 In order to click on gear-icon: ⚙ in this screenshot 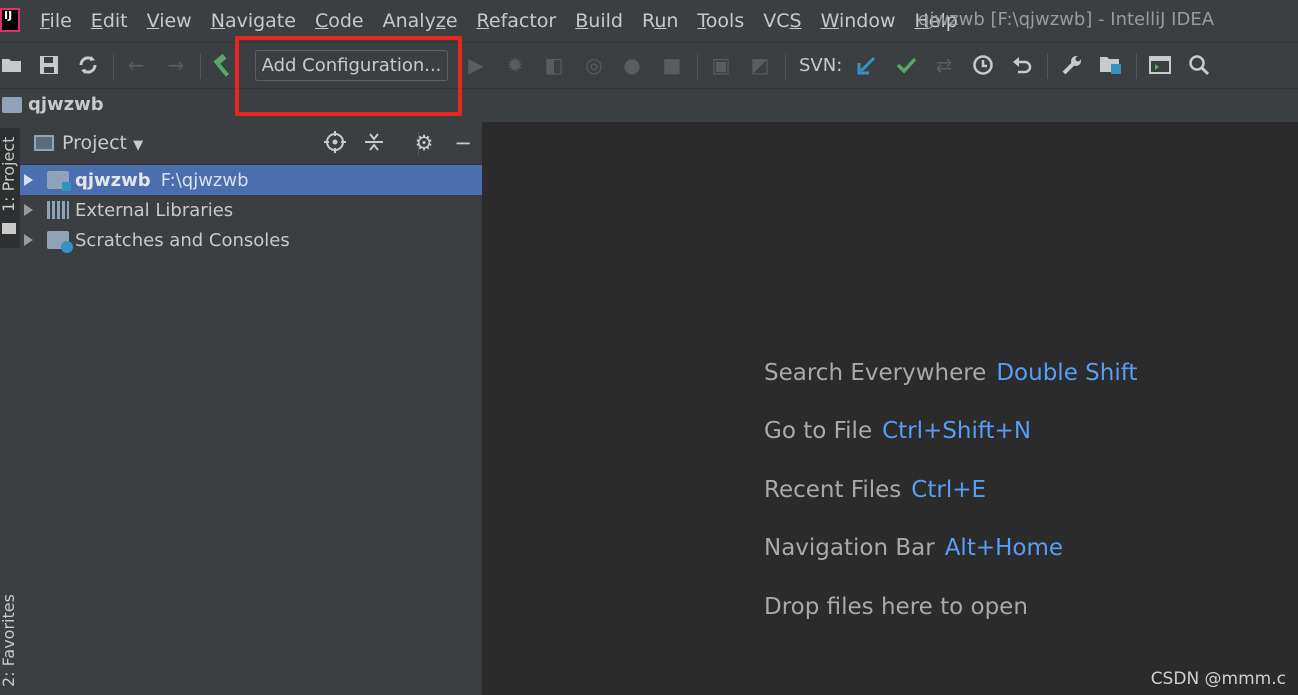, I will do `click(424, 143)`.